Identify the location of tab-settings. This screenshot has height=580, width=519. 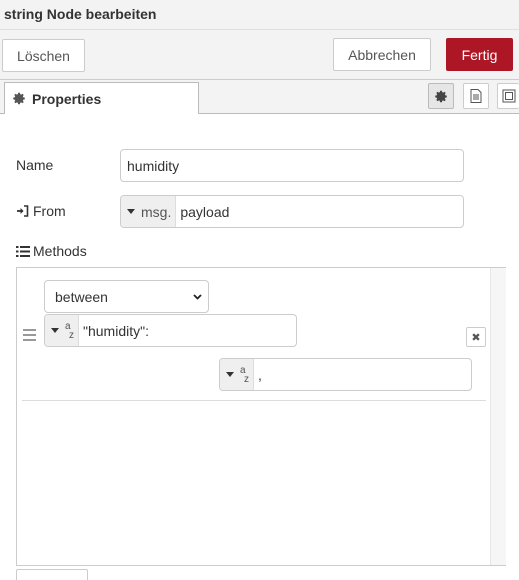
(441, 96).